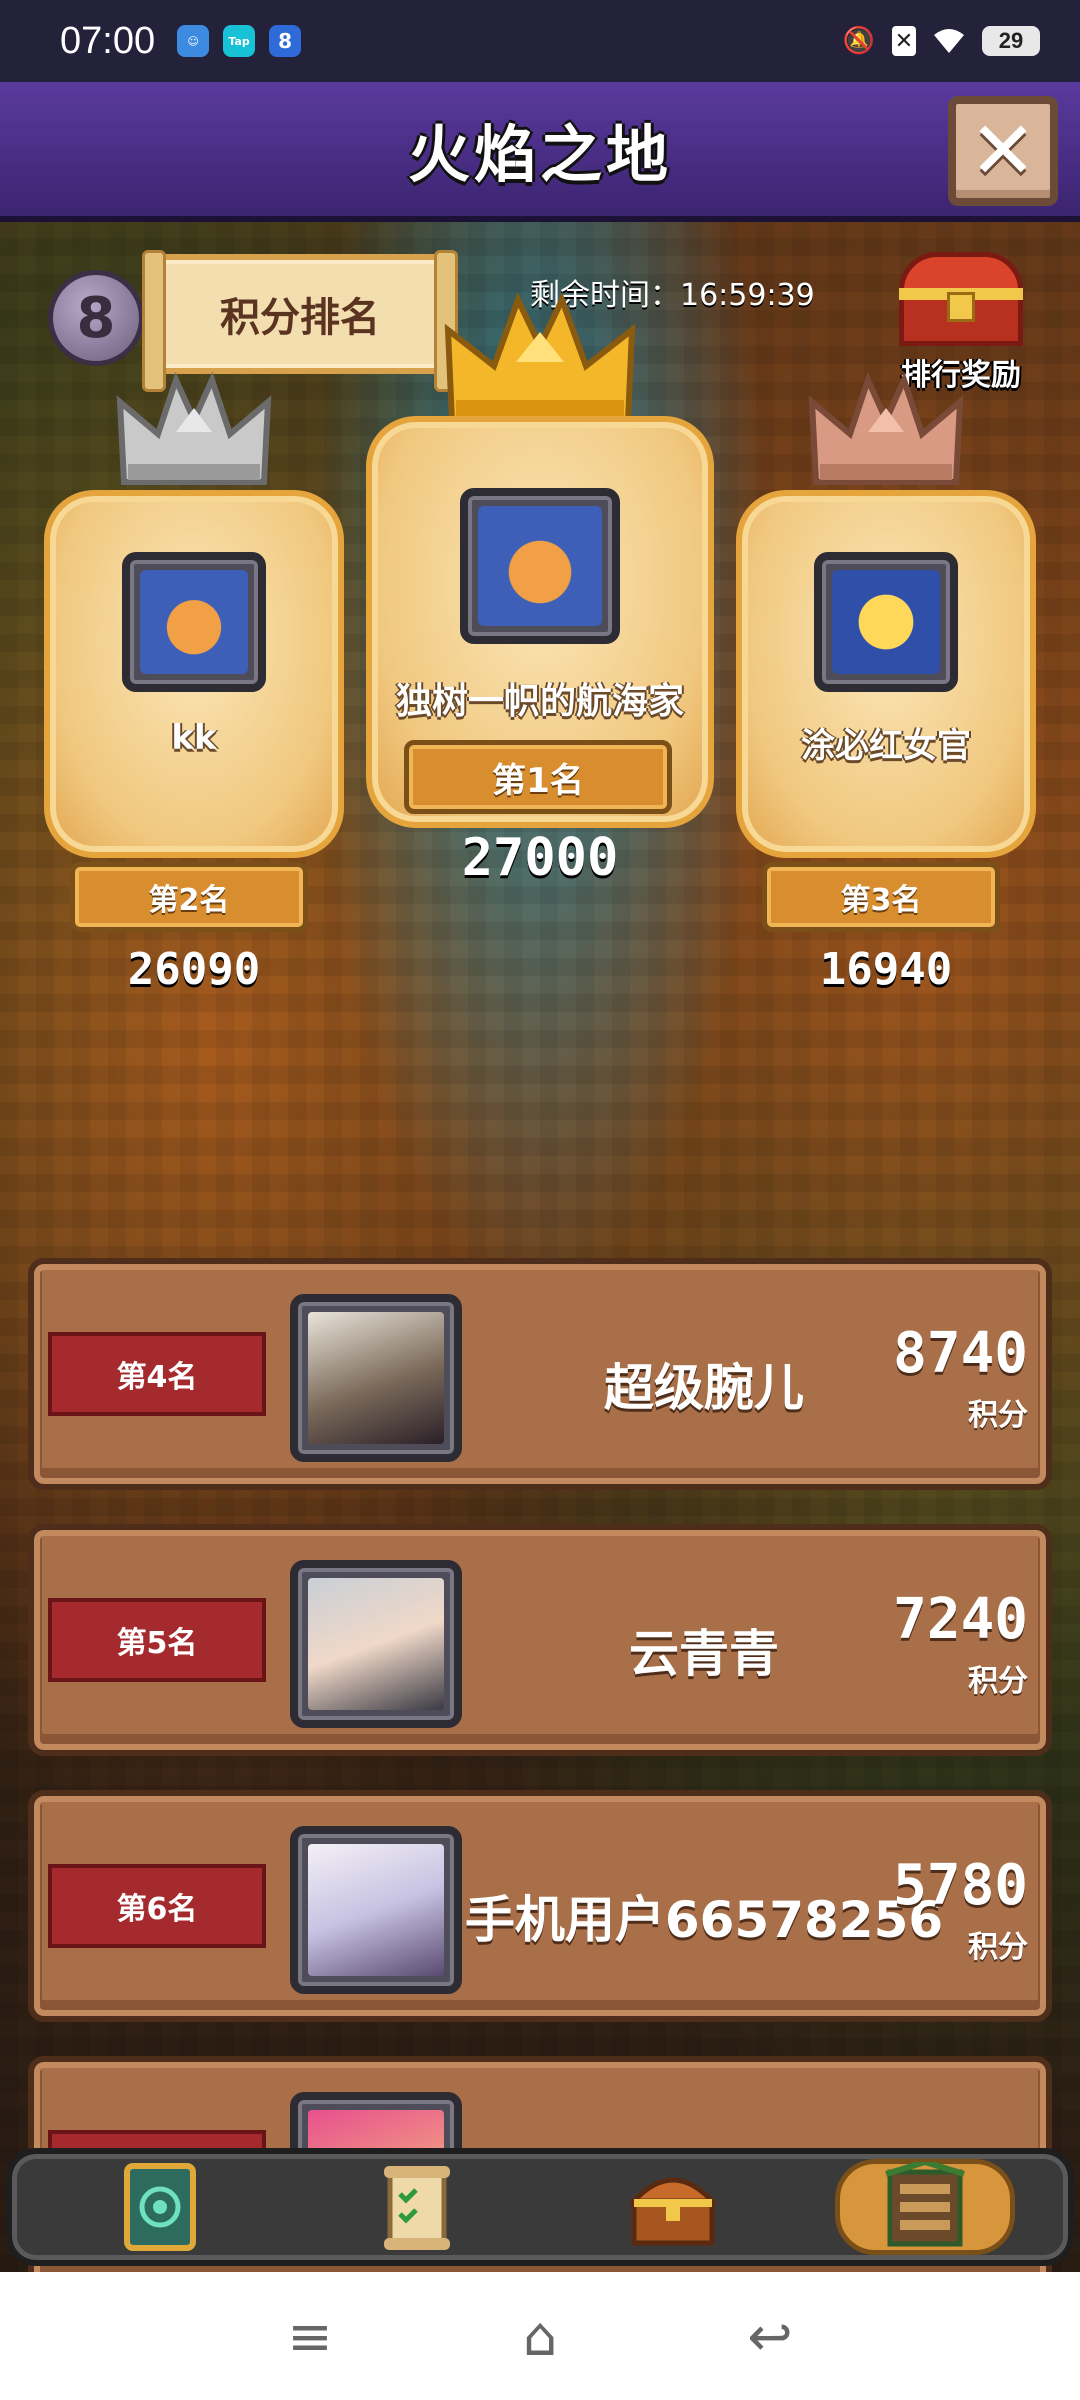 Image resolution: width=1080 pixels, height=2400 pixels. I want to click on player-score: 26090, so click(194, 969).